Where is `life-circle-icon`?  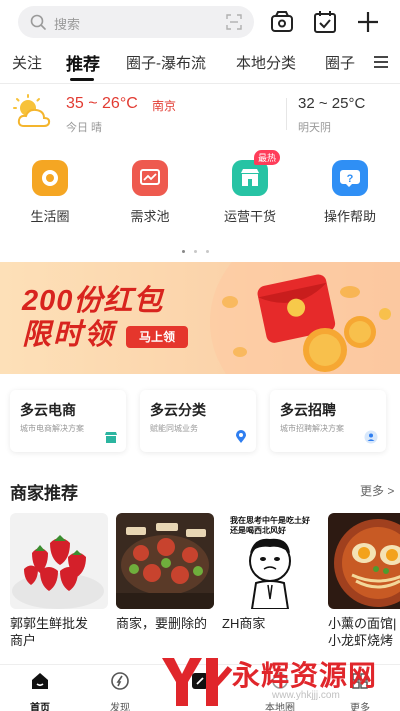
life-circle-icon is located at coordinates (50, 178).